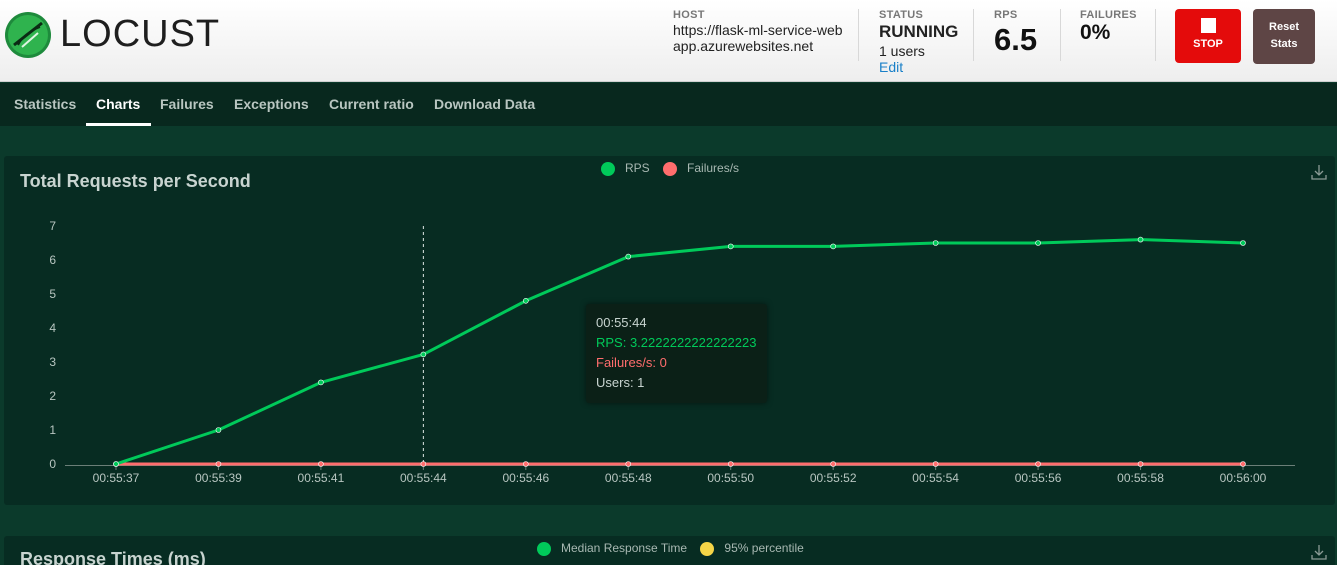  Describe the element at coordinates (118, 124) in the screenshot. I see `active-tab-indicator` at that location.